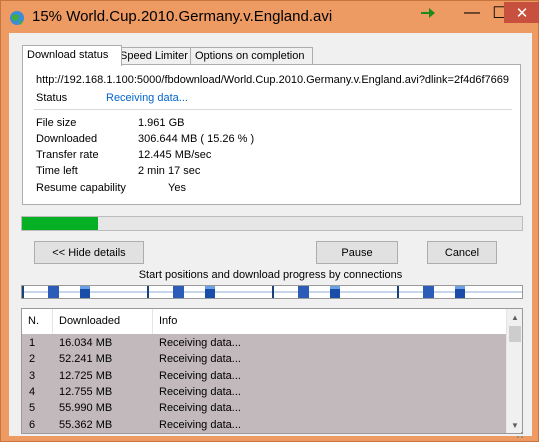 The height and width of the screenshot is (442, 539). Describe the element at coordinates (86, 343) in the screenshot. I see `row-downloaded: 16.034 MB` at that location.